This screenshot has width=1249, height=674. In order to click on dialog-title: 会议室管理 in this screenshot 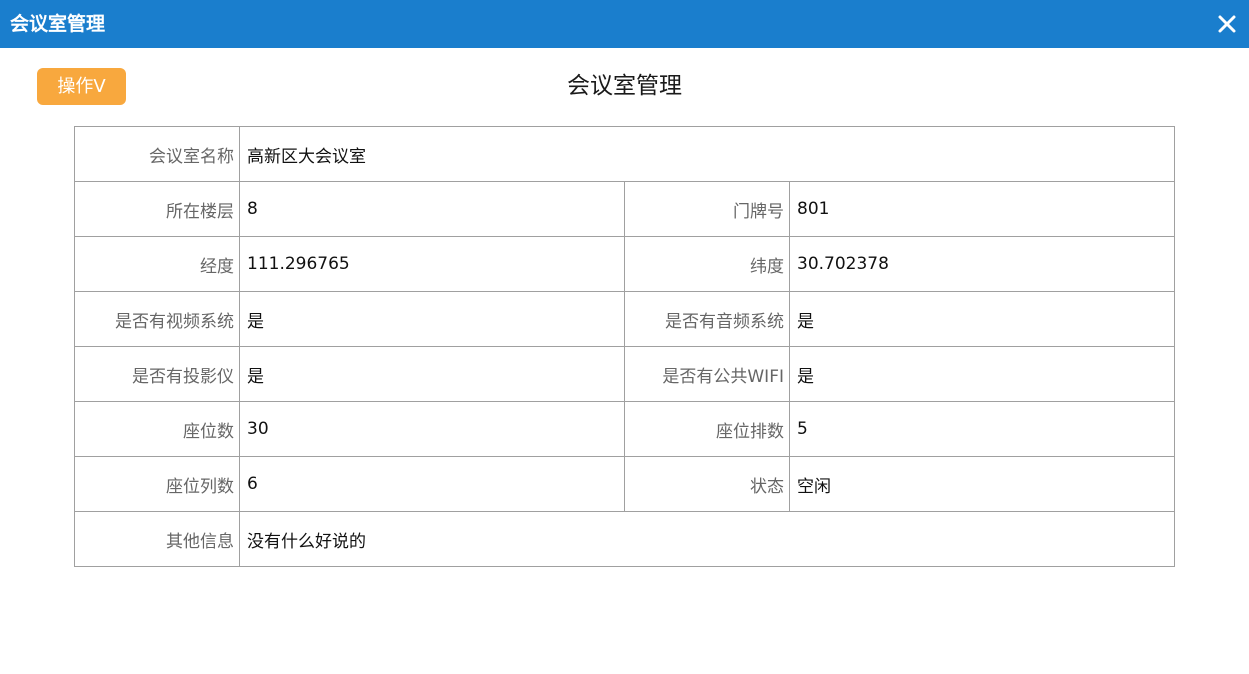, I will do `click(58, 24)`.